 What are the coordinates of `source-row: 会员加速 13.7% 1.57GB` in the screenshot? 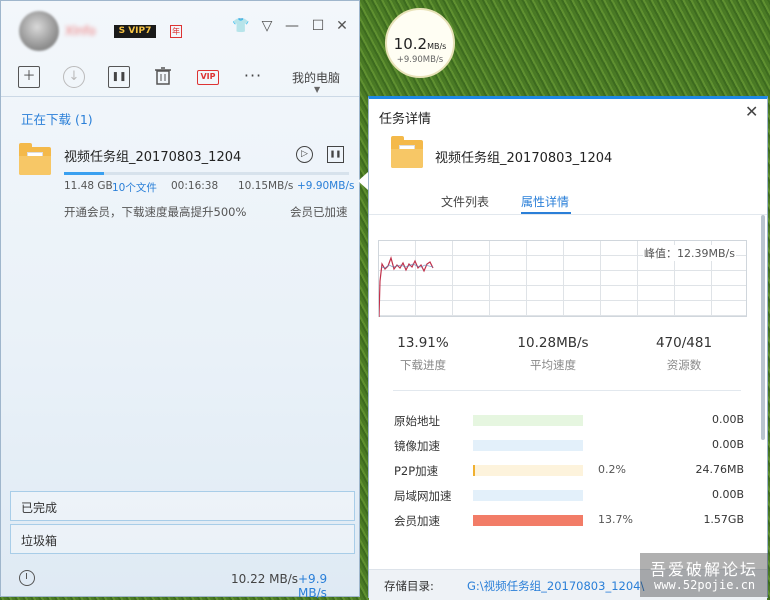 It's located at (569, 521).